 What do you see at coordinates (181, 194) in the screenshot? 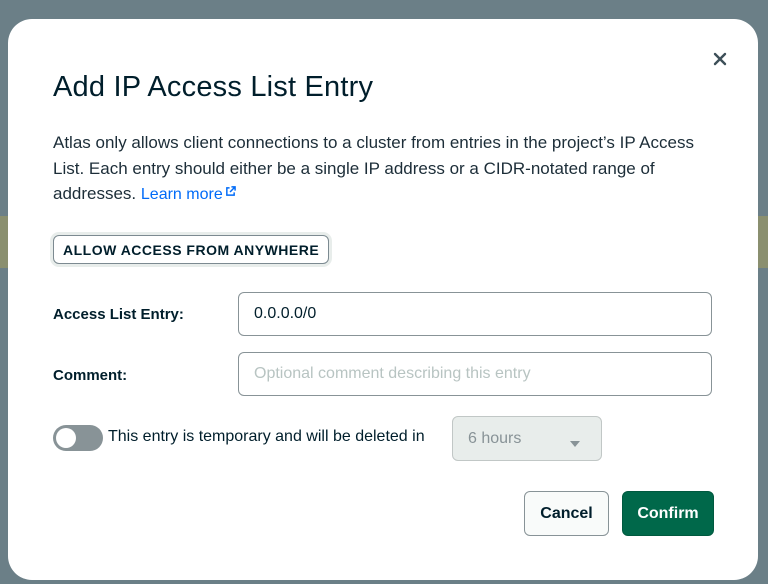
I see `learn-more-label: Learn more` at bounding box center [181, 194].